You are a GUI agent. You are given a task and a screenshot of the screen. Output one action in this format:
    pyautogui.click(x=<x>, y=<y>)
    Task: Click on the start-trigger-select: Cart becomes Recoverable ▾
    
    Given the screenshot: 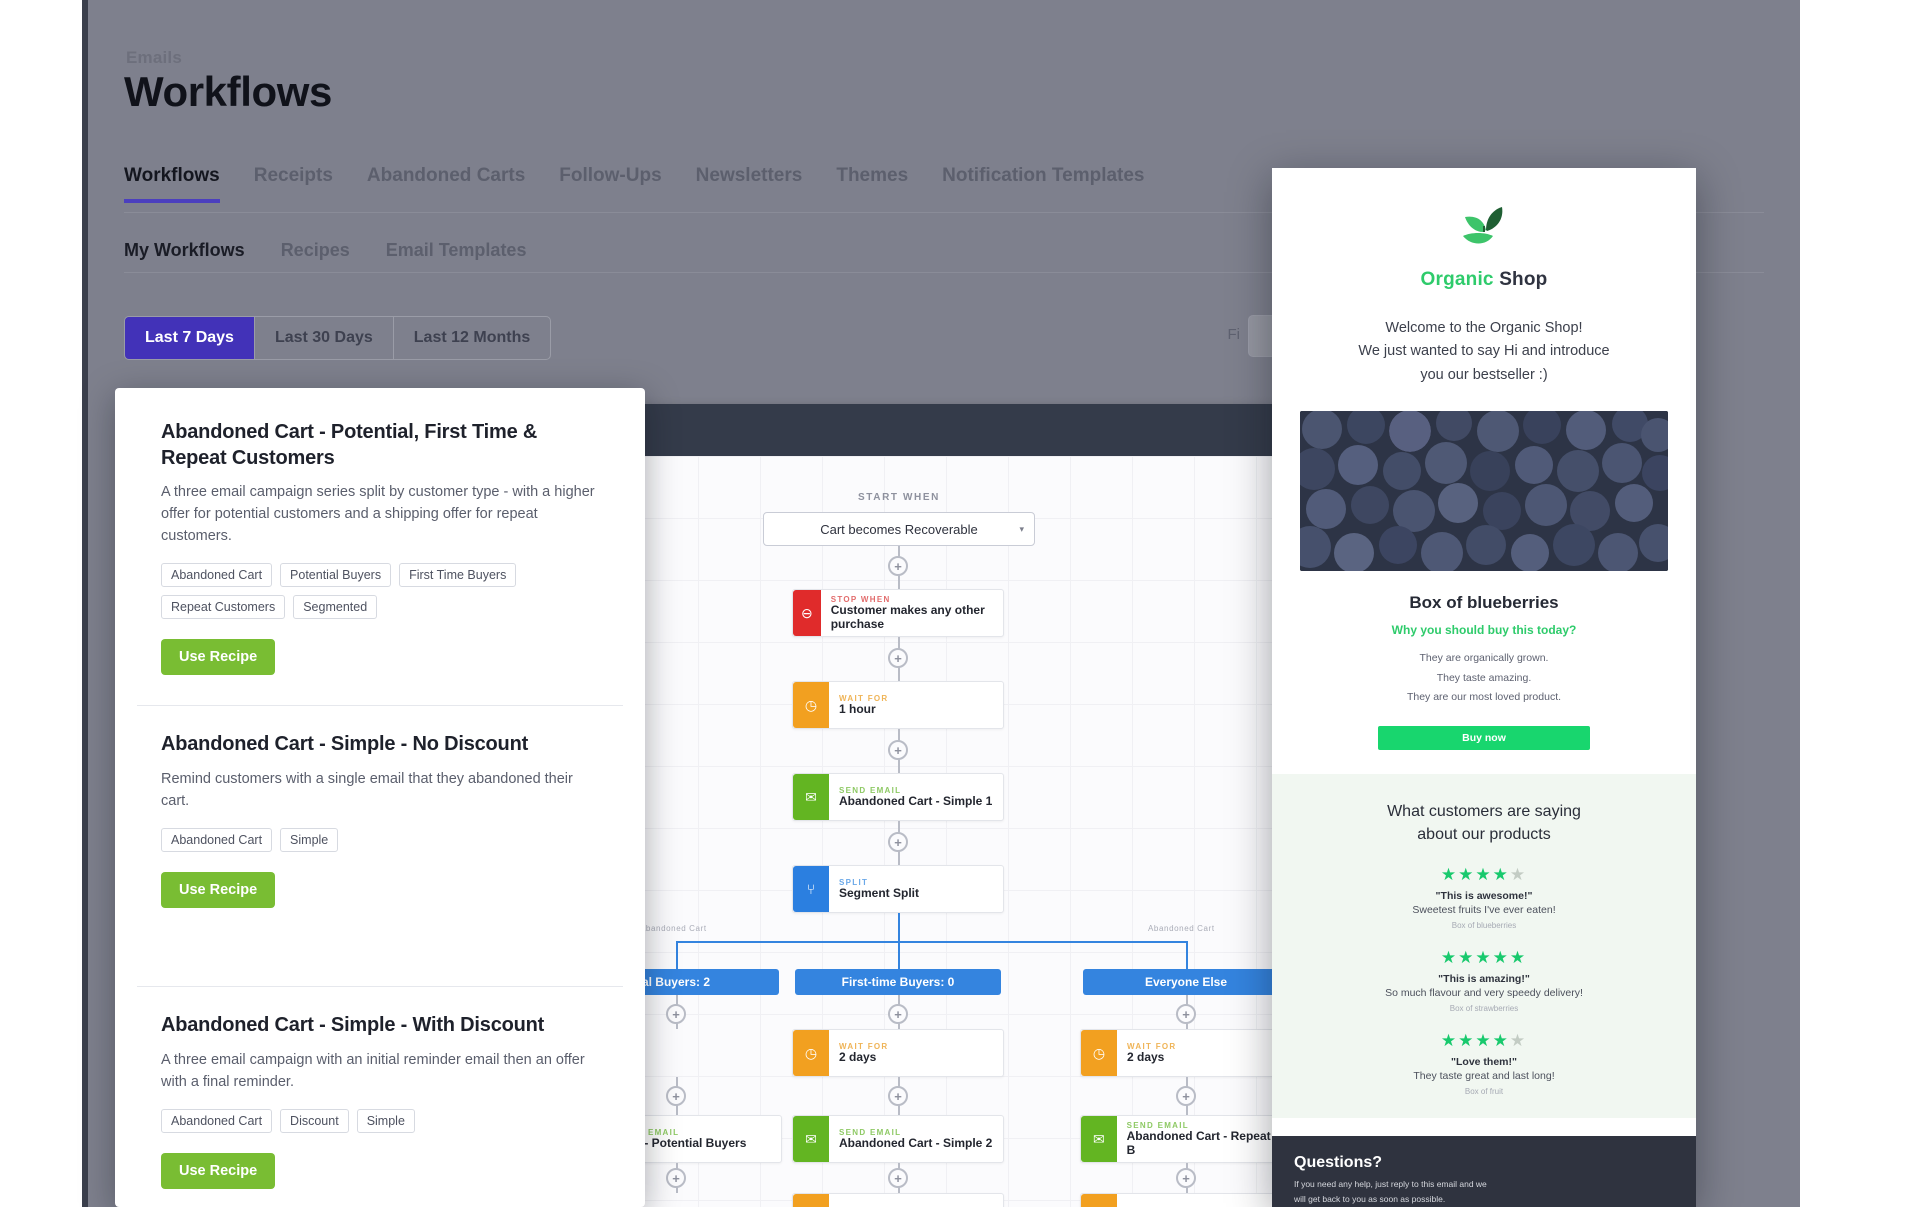 What is the action you would take?
    pyautogui.click(x=899, y=529)
    